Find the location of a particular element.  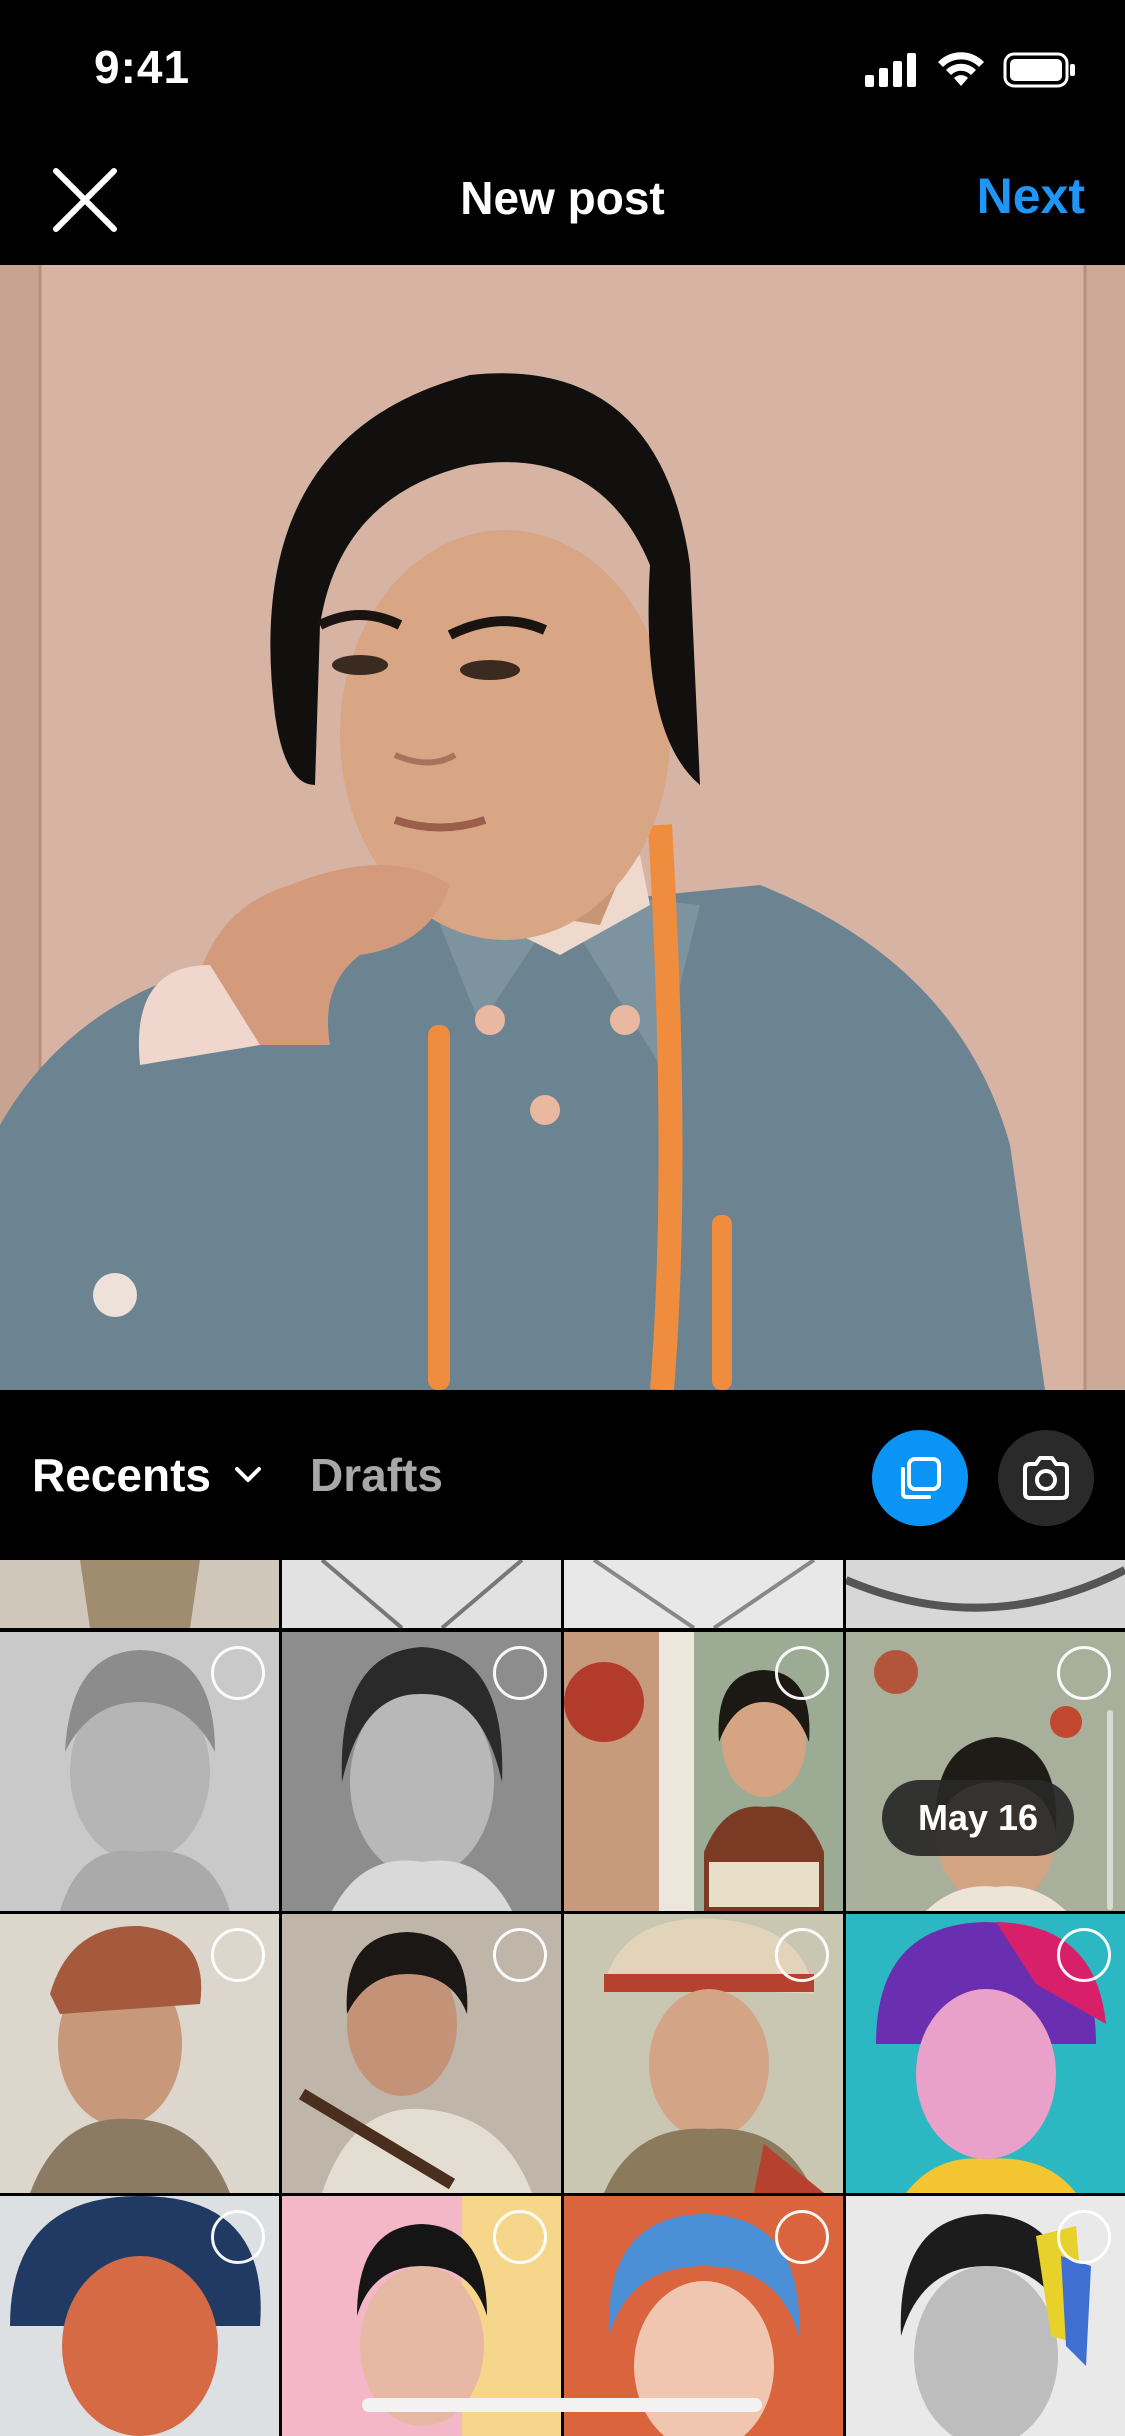

recents-dropdown: Recents is located at coordinates (147, 1475).